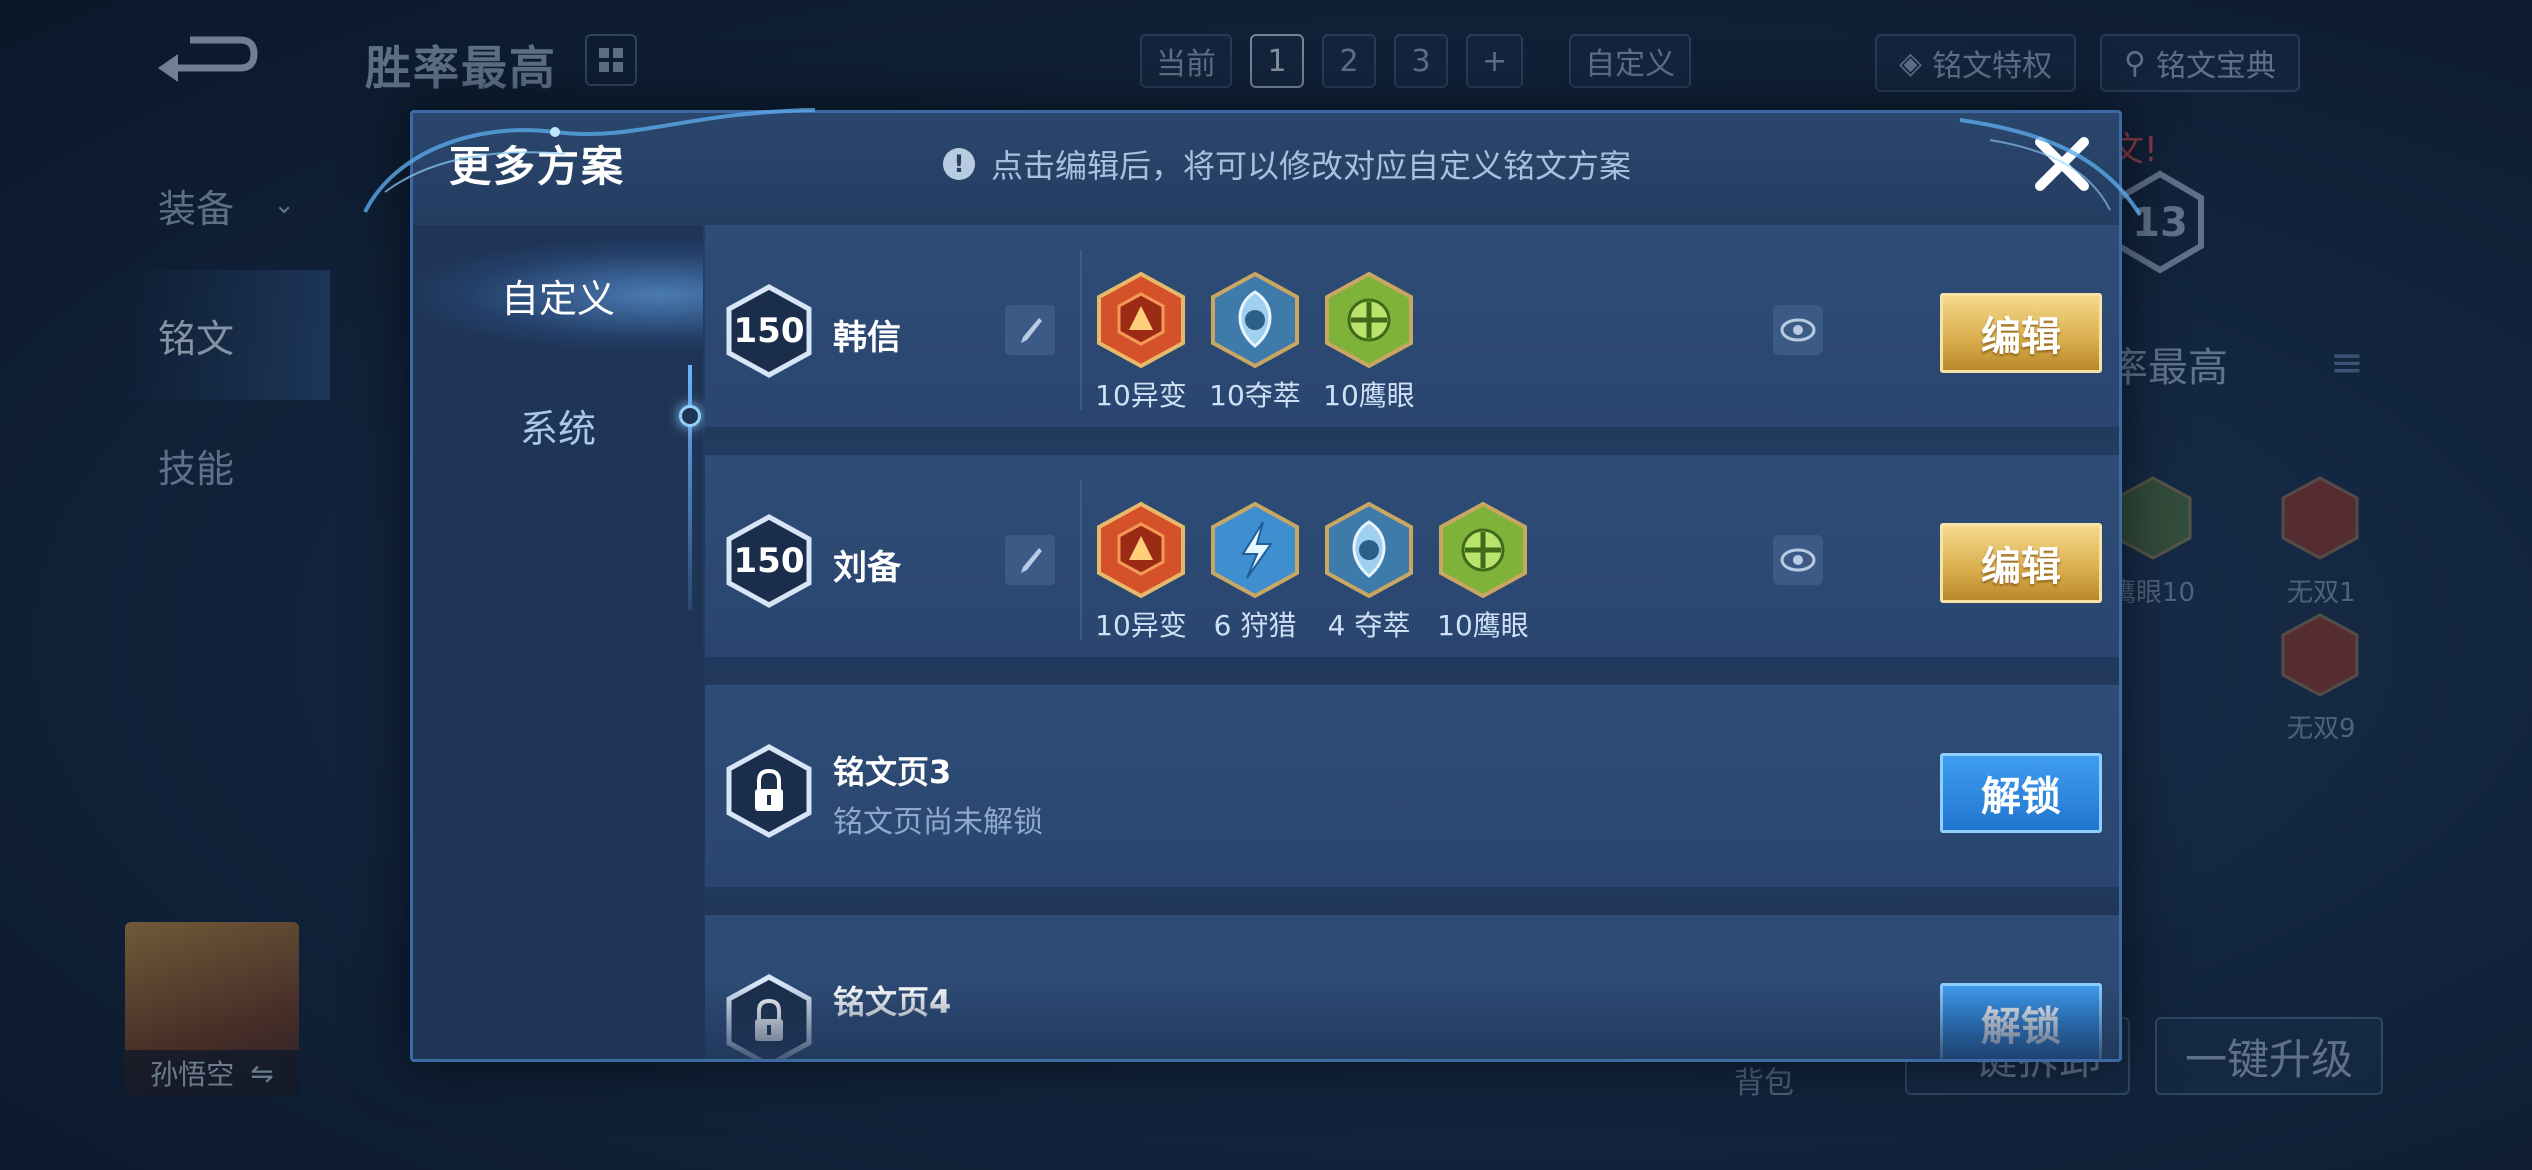 Image resolution: width=2532 pixels, height=1170 pixels. I want to click on tab-system-plans: 系统, so click(558, 425).